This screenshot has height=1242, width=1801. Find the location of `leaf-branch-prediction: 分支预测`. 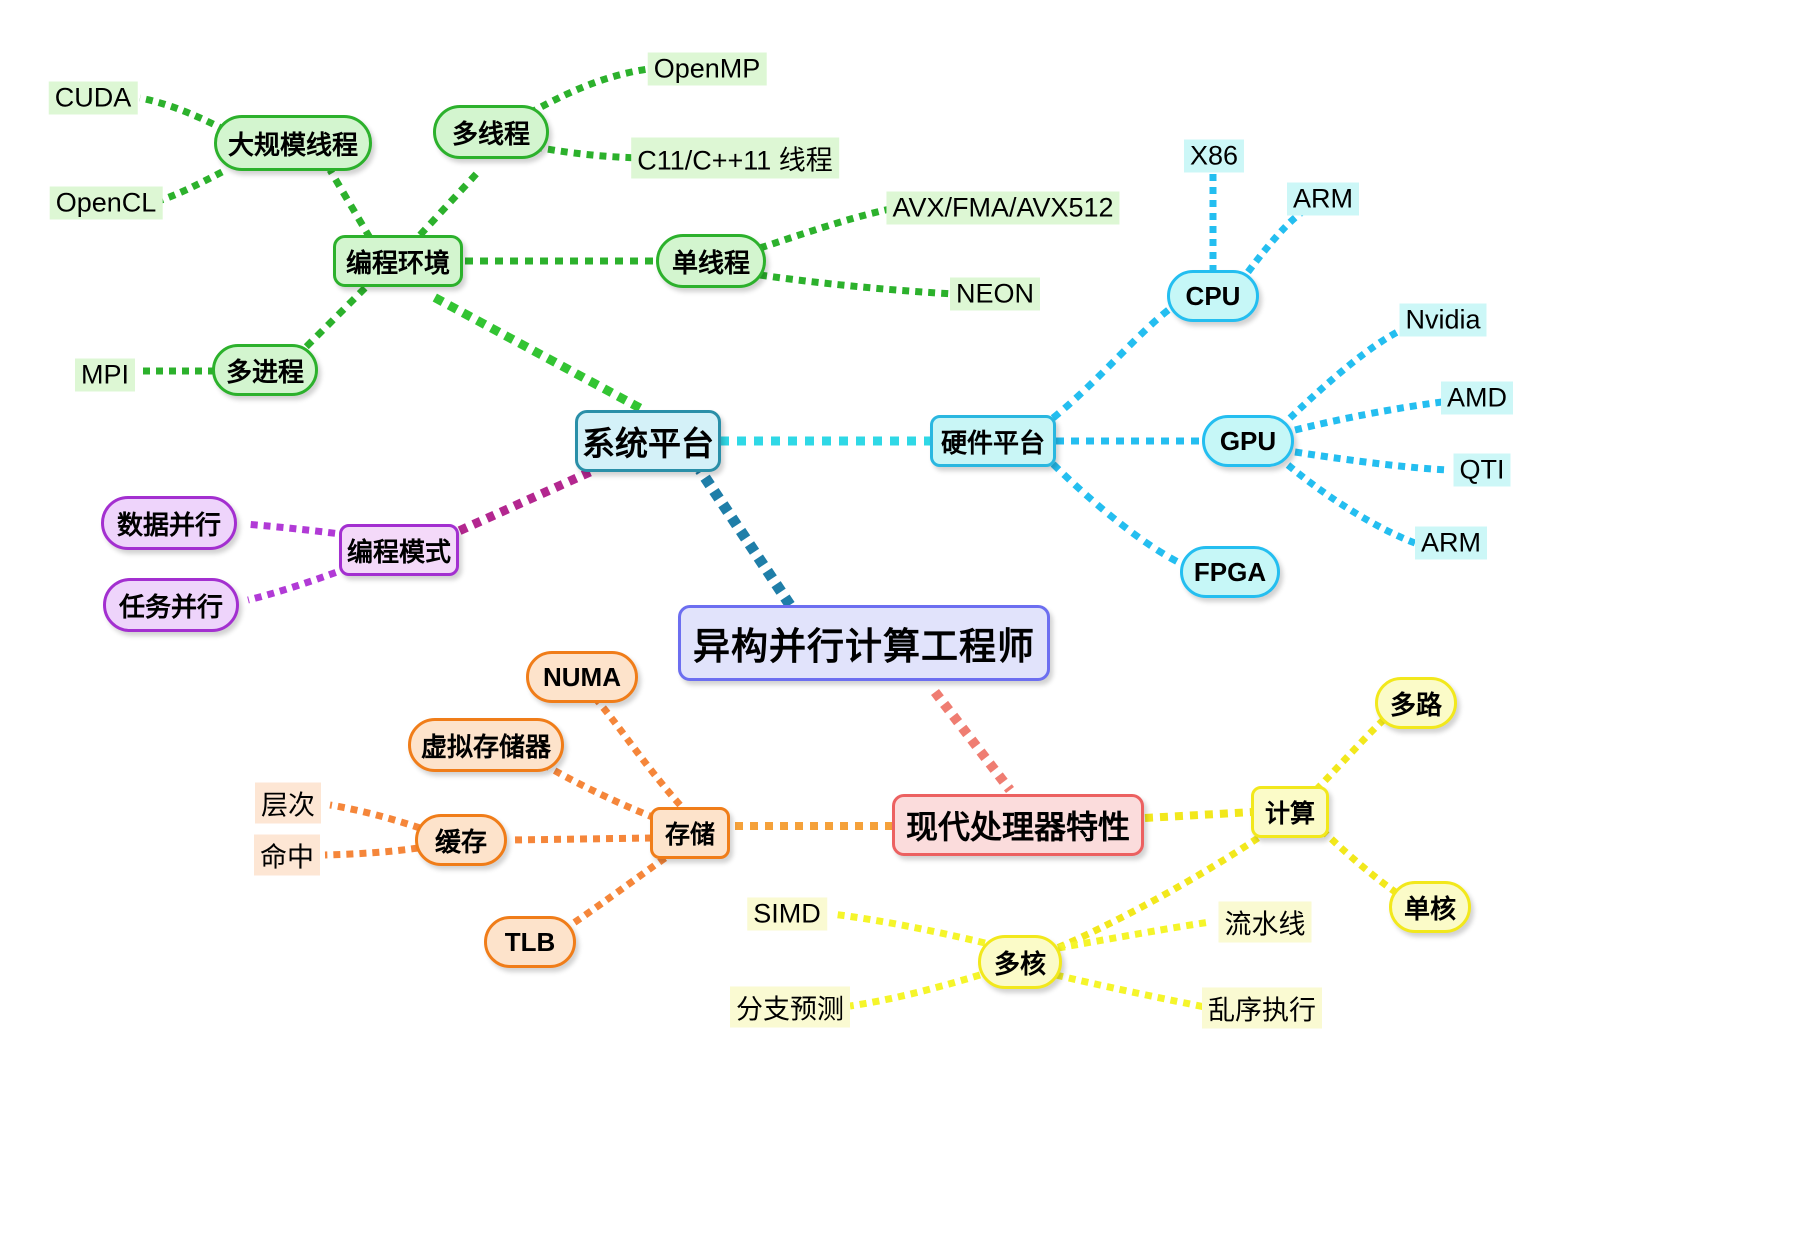

leaf-branch-prediction: 分支预测 is located at coordinates (790, 1007).